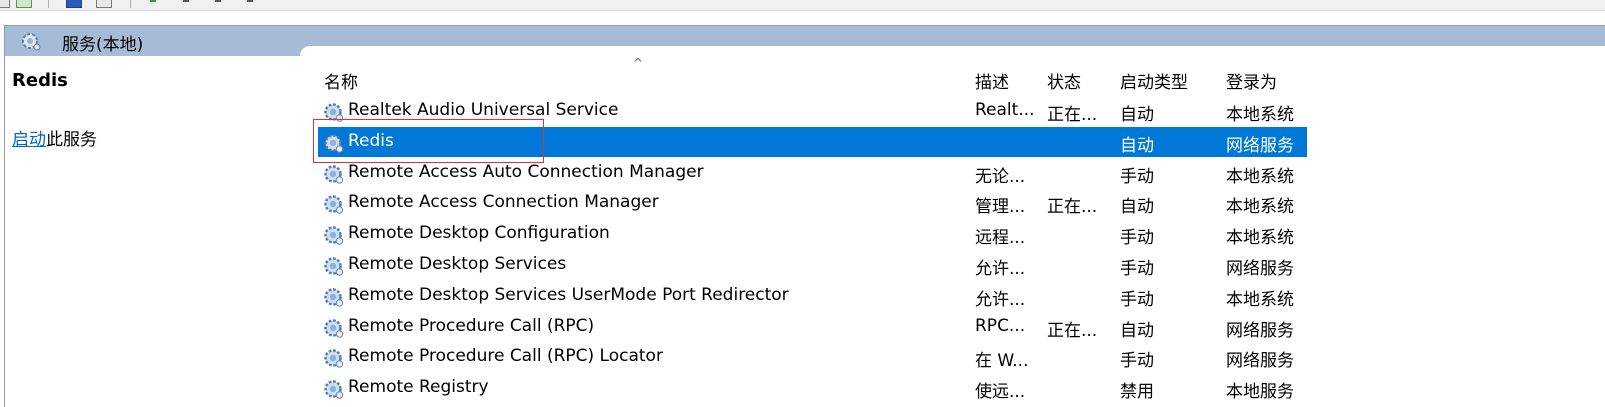 The width and height of the screenshot is (1605, 407). I want to click on play-icon, so click(153, 1).